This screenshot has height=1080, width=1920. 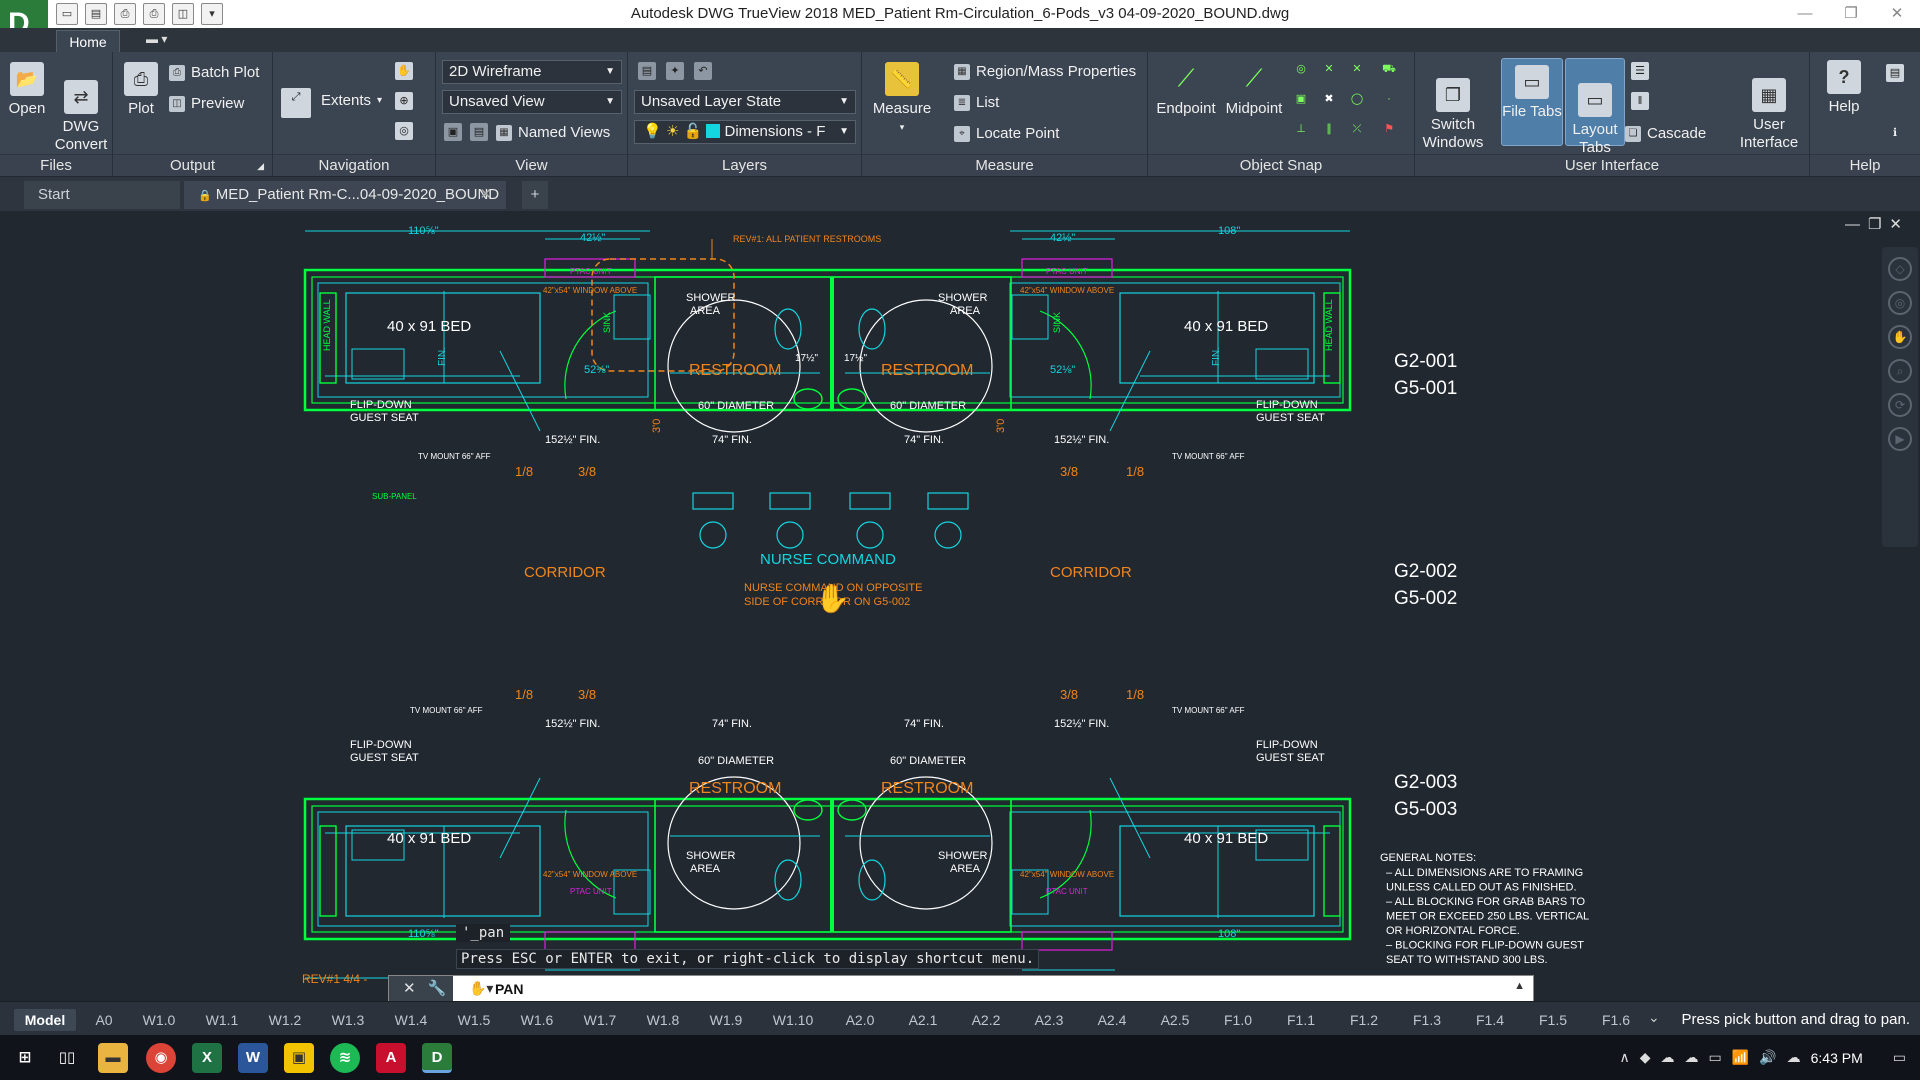 I want to click on list-button: ≣ List, so click(x=976, y=102).